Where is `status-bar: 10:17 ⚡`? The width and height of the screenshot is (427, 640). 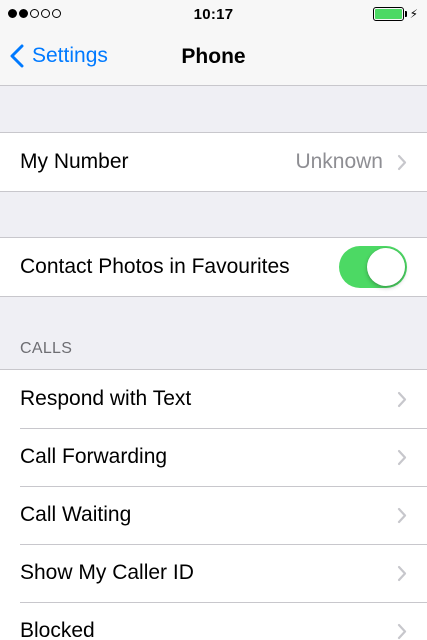 status-bar: 10:17 ⚡ is located at coordinates (213, 14).